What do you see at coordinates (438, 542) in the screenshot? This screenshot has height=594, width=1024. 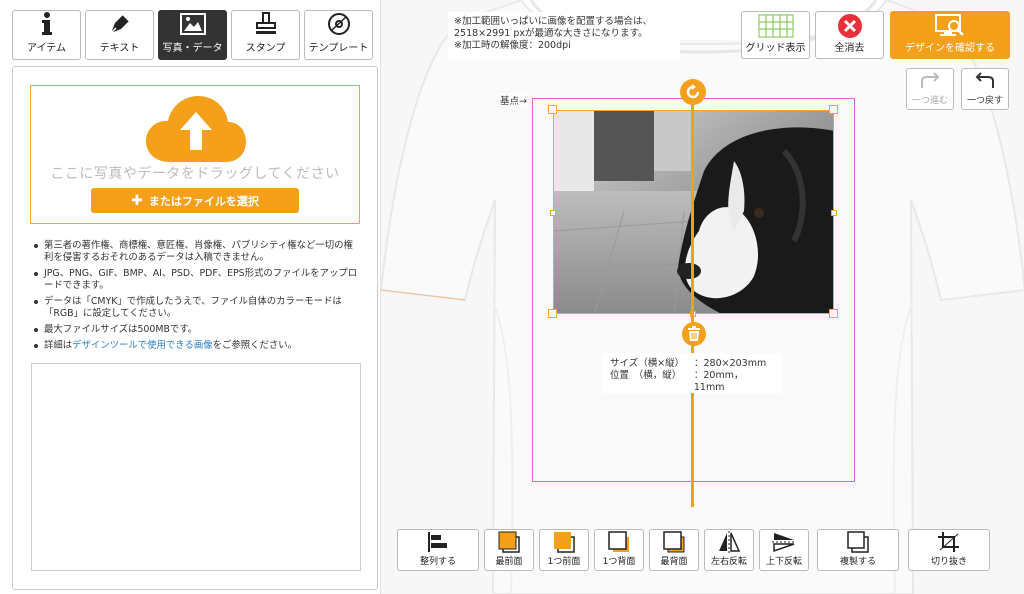 I see `align-icon` at bounding box center [438, 542].